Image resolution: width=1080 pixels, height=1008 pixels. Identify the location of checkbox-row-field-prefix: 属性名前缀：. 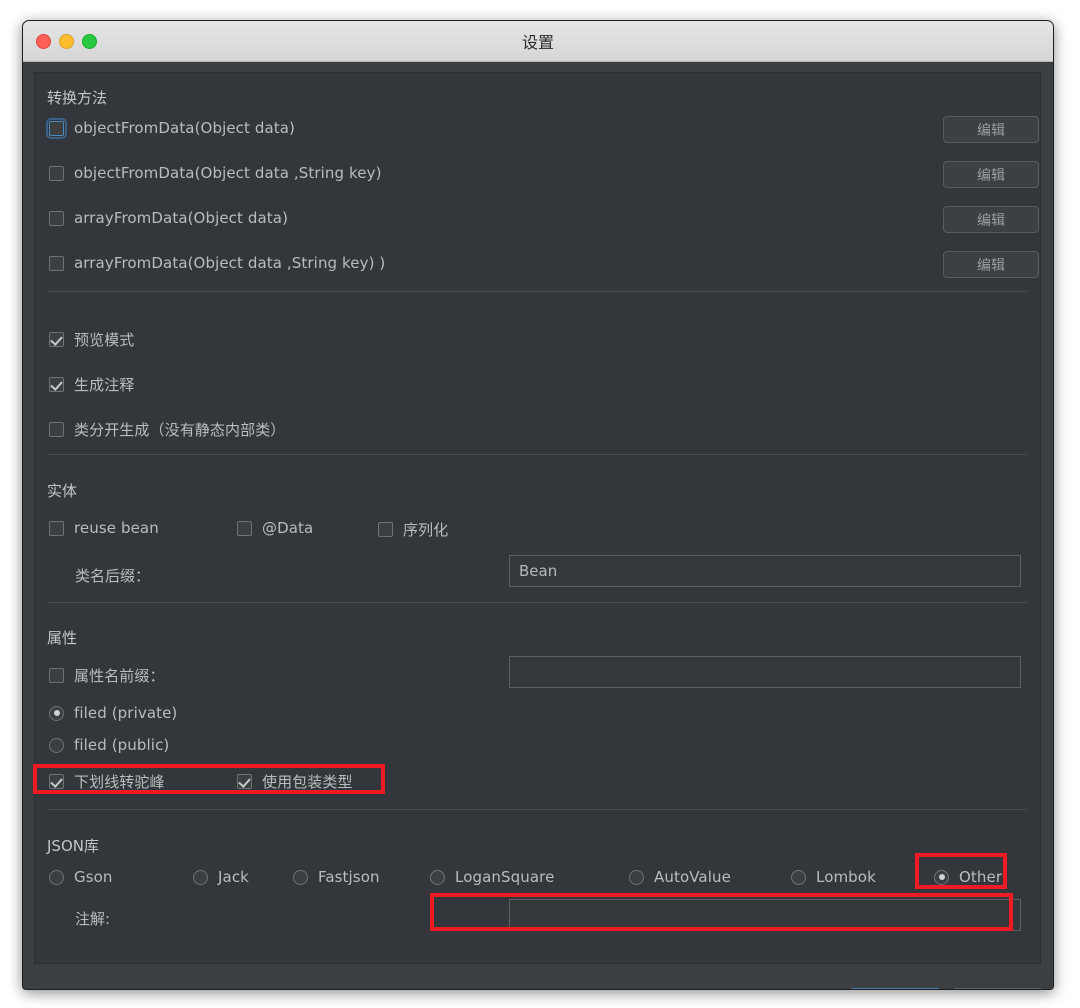
(107, 675).